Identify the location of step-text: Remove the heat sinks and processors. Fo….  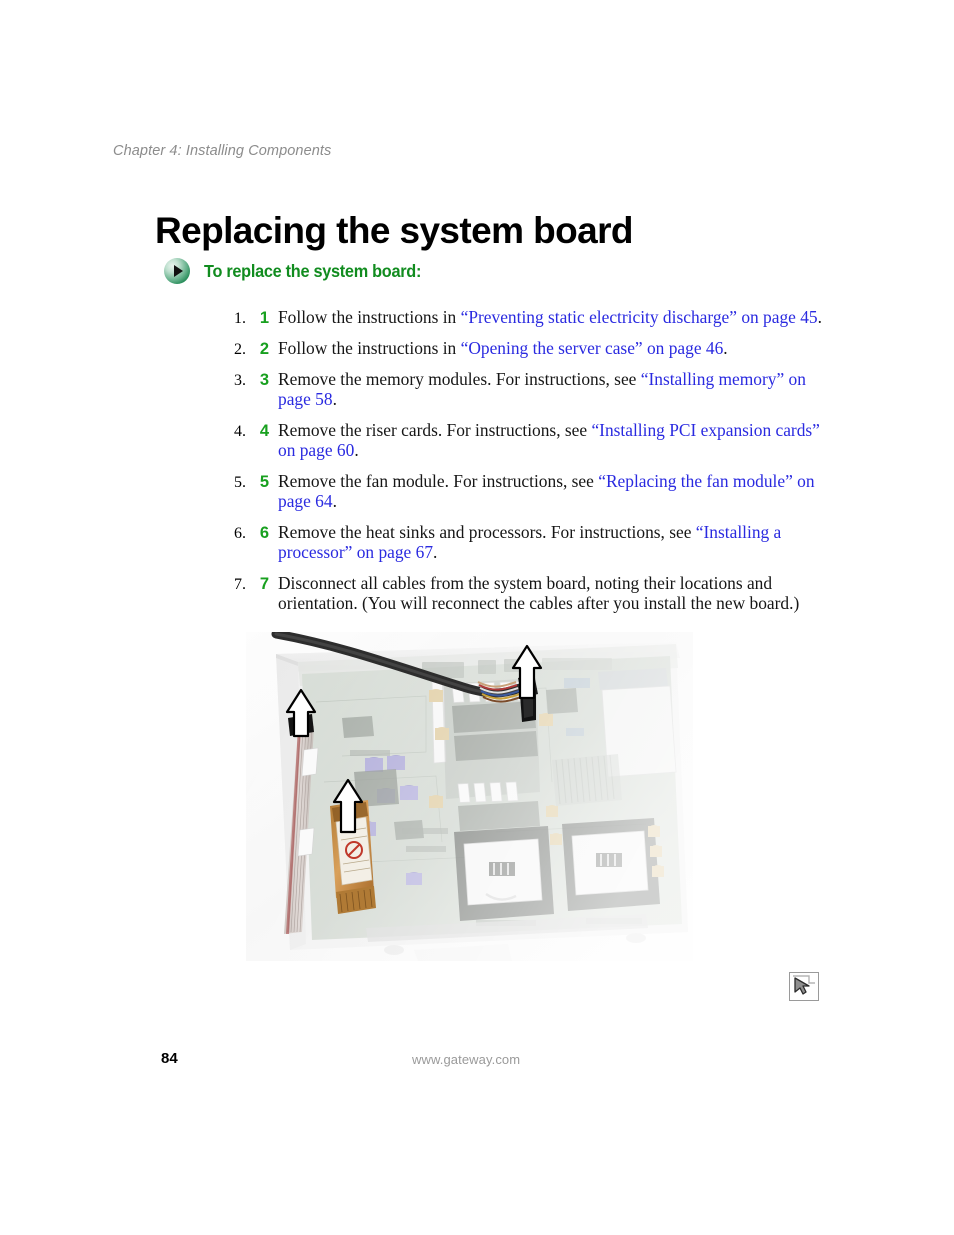
(529, 542).